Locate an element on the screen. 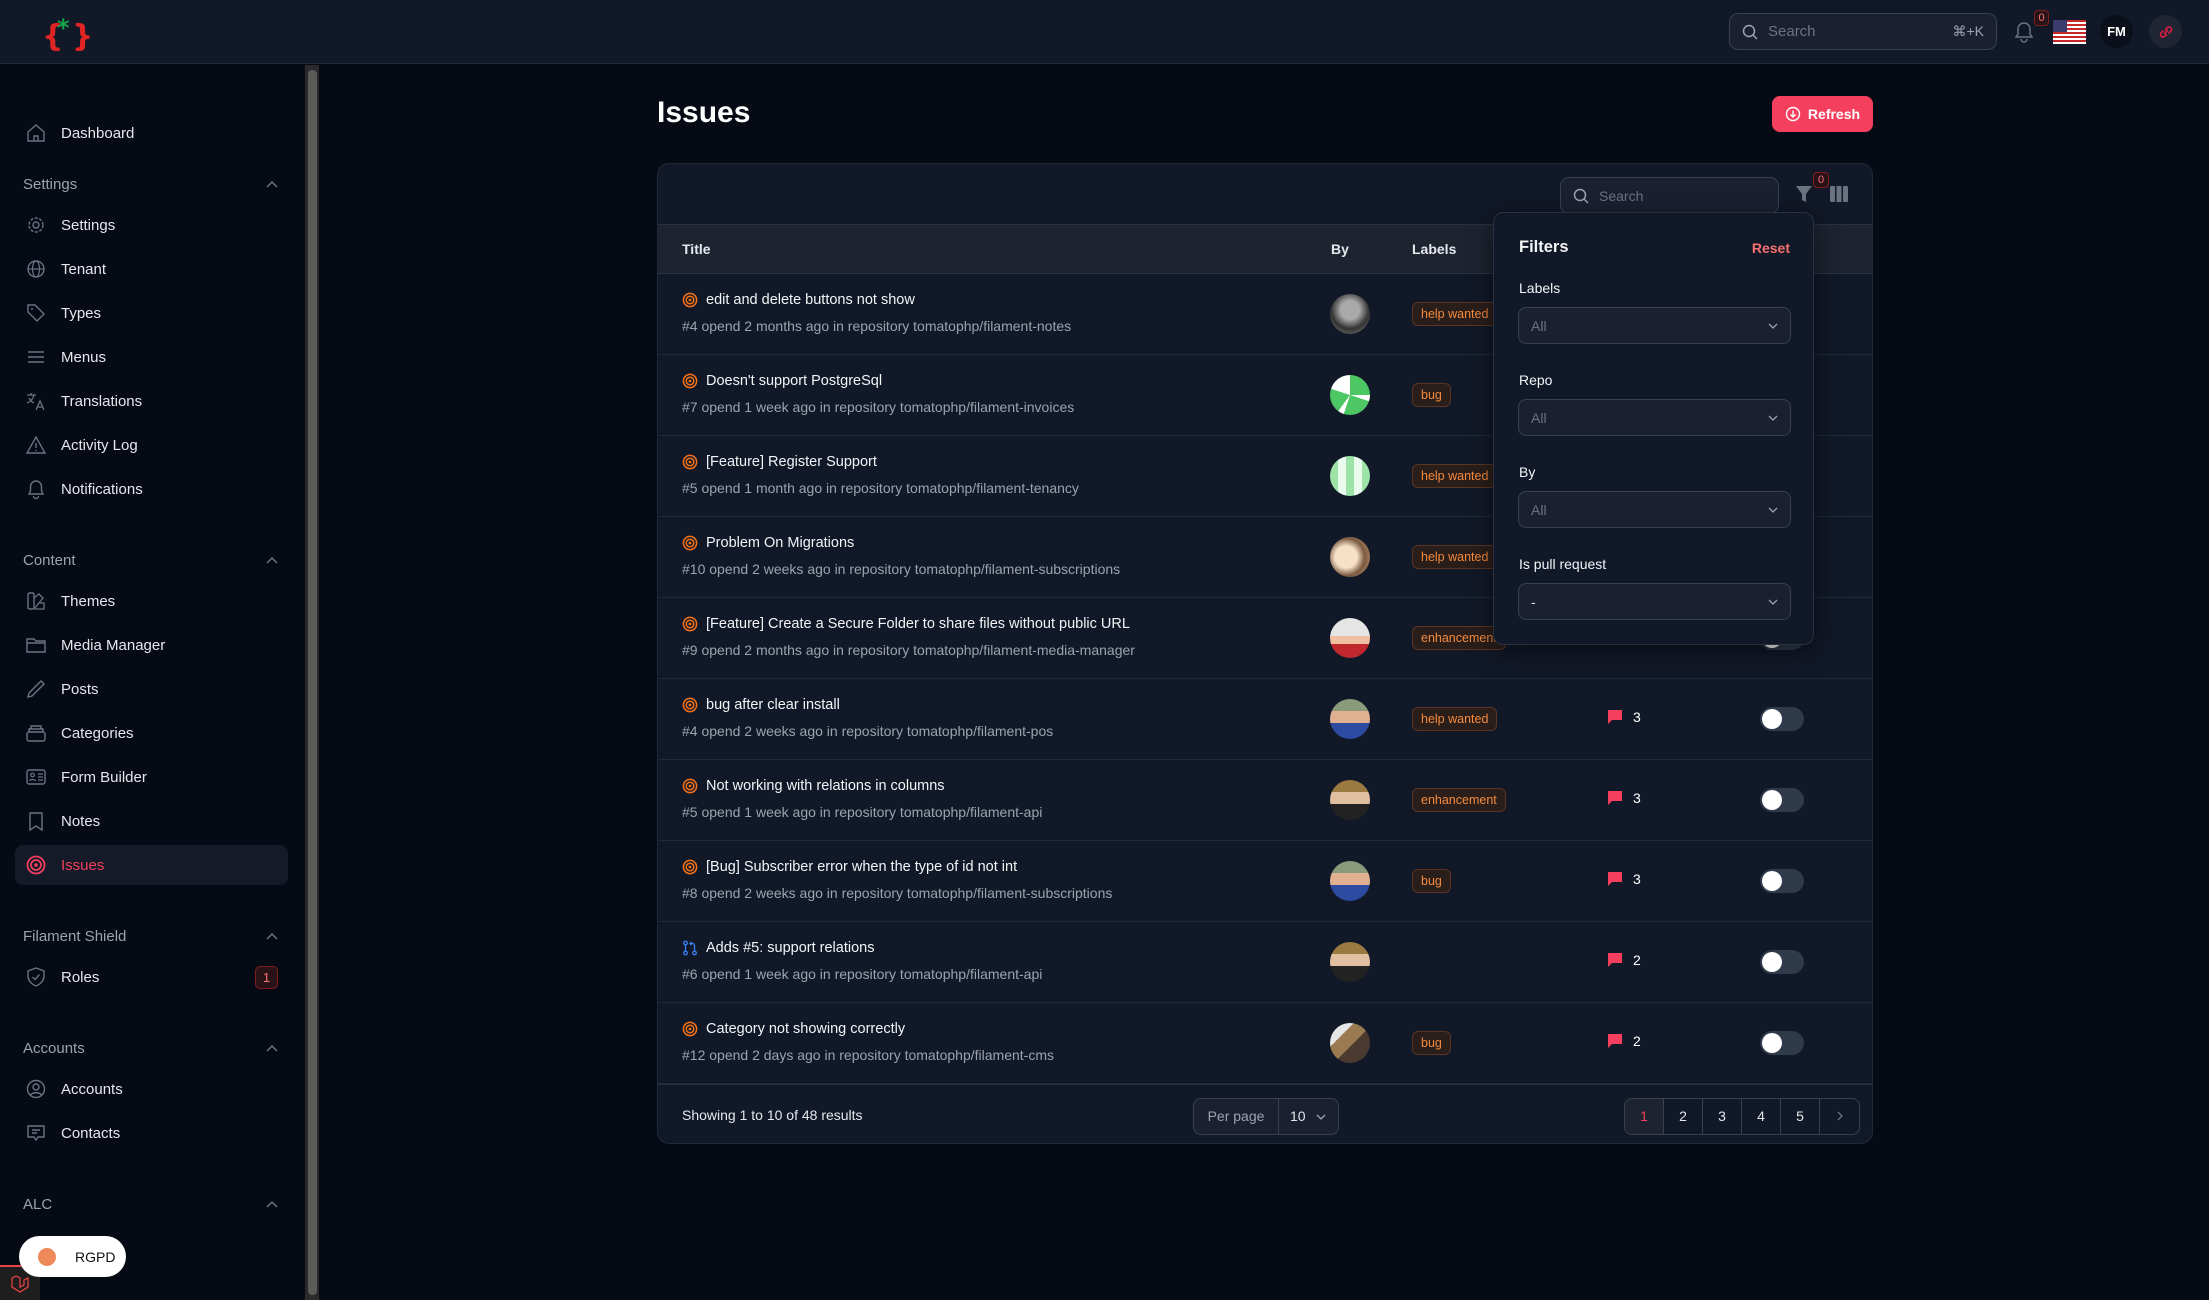  sidebar-group-accounts: Accounts is located at coordinates (150, 1048).